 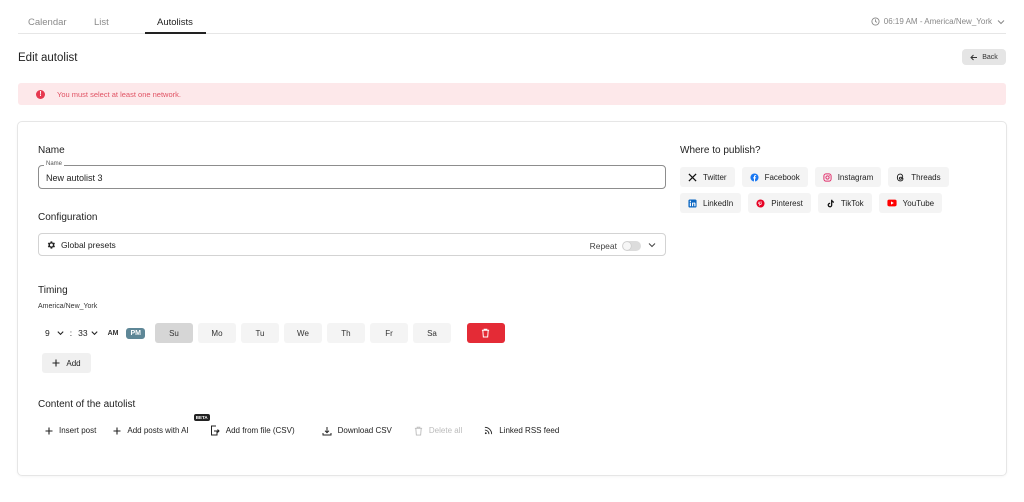 I want to click on insert-post-label: Insert post, so click(x=78, y=430).